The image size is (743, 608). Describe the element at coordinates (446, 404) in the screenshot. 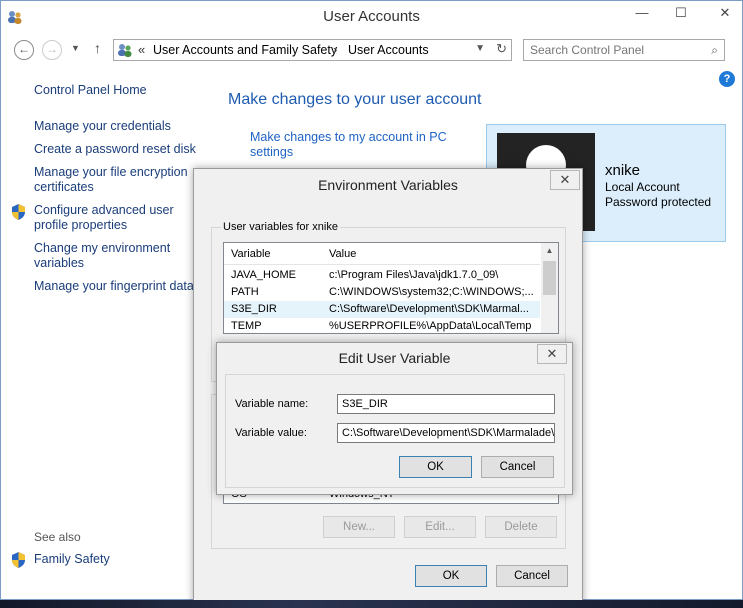

I see `variable-name-field: S3E_DIR` at that location.